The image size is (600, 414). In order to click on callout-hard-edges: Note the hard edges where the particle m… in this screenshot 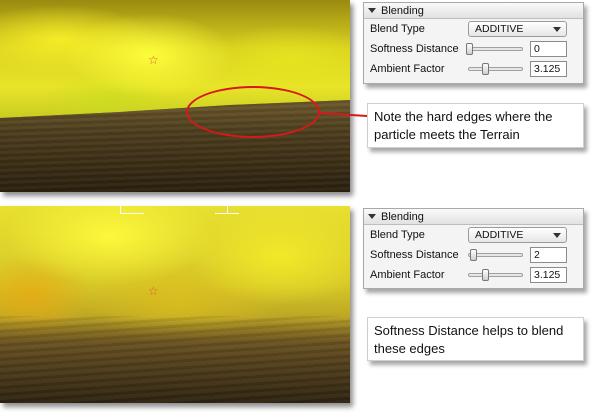, I will do `click(475, 125)`.